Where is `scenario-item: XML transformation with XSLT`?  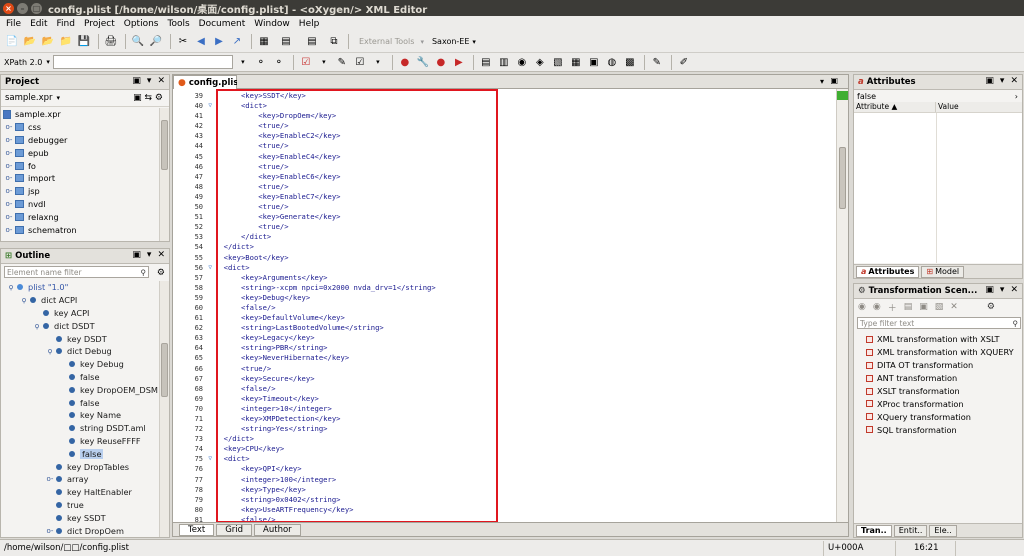
scenario-item: XML transformation with XSLT is located at coordinates (938, 339).